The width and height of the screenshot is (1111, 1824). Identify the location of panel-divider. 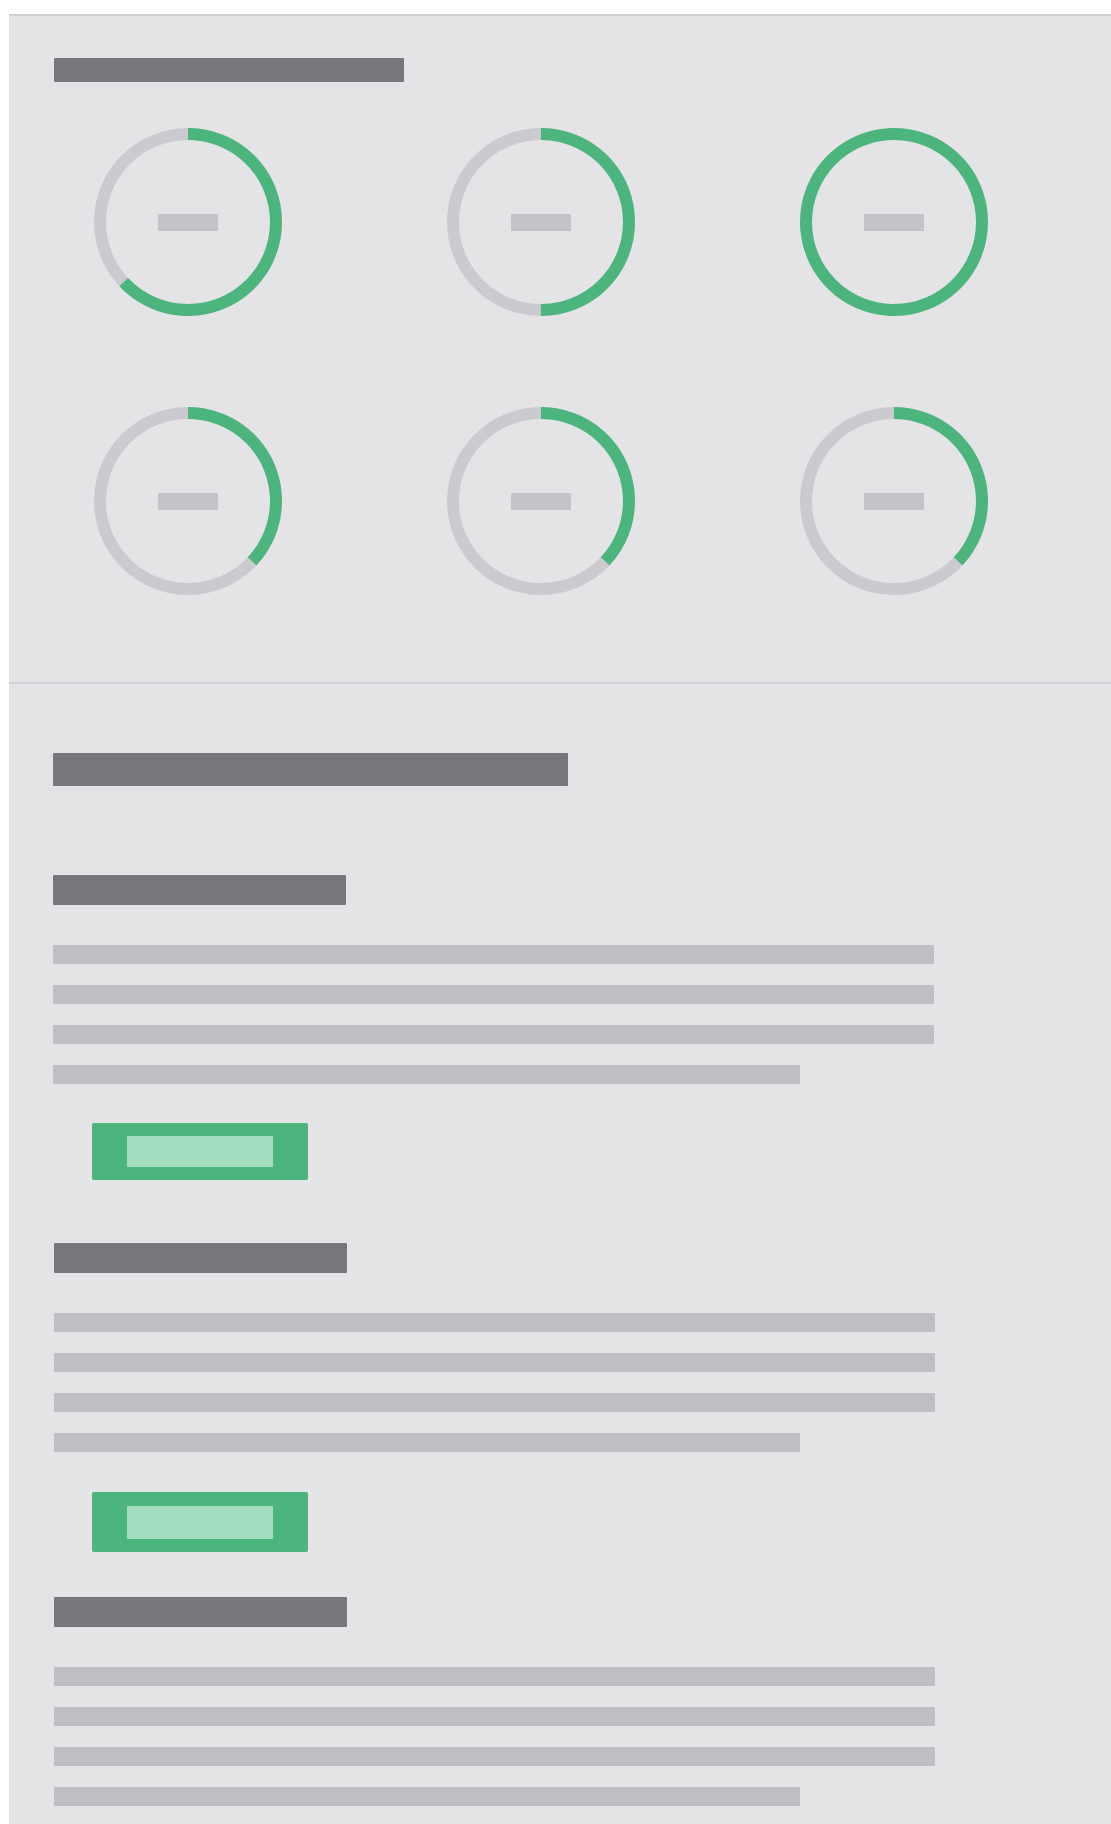
(560, 683).